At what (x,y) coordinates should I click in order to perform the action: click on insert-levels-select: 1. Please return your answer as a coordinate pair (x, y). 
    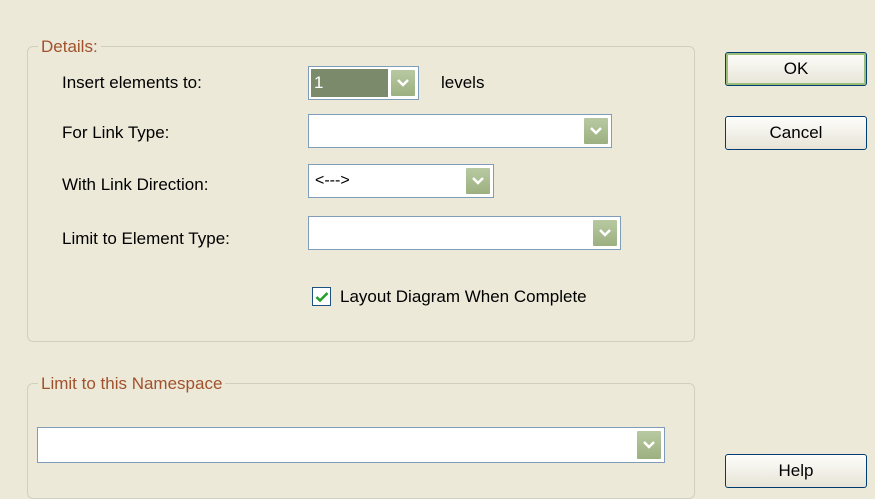
    Looking at the image, I should click on (363, 83).